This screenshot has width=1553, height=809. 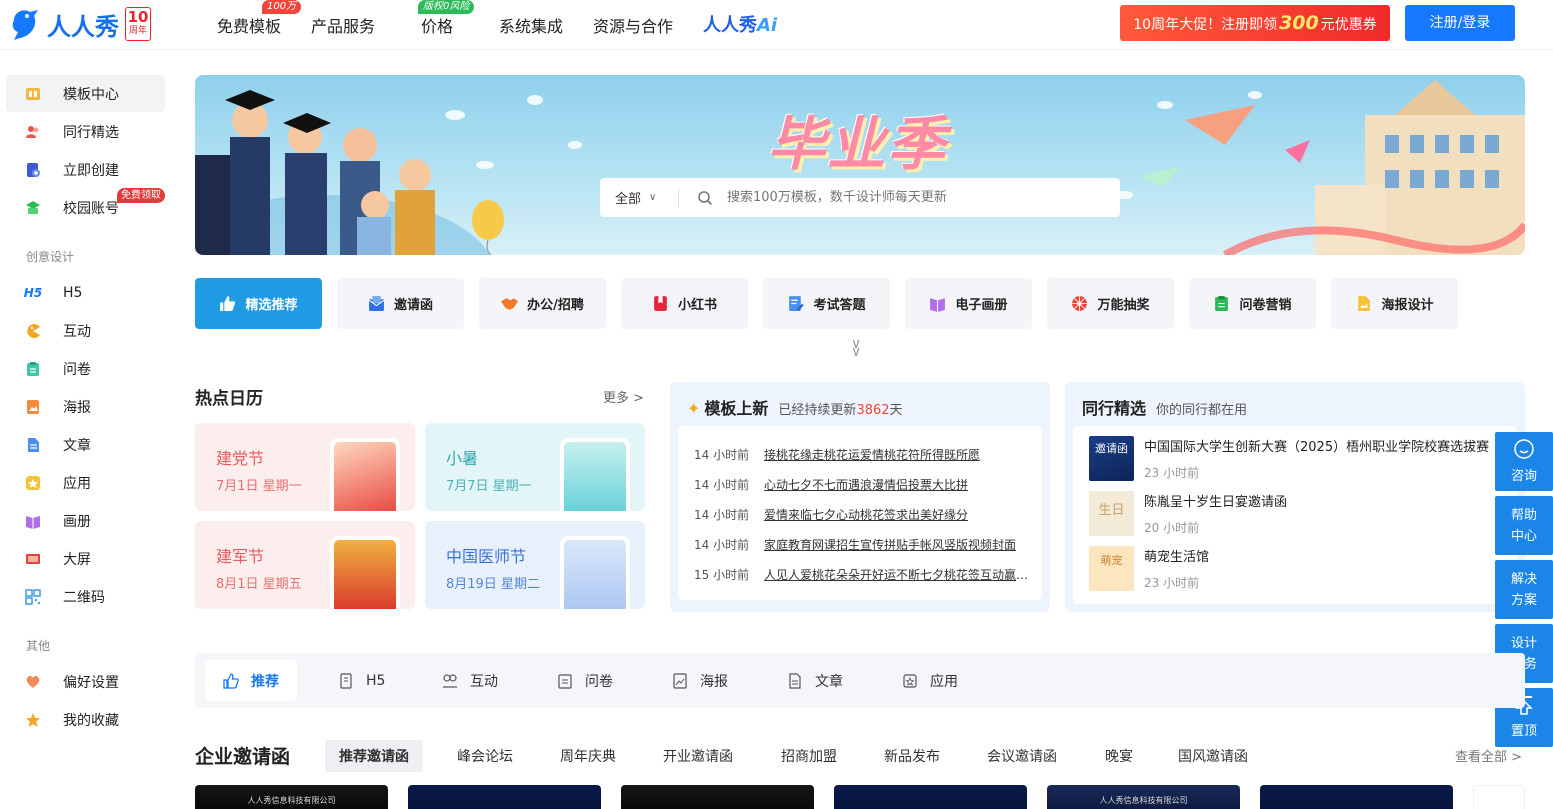 What do you see at coordinates (1110, 303) in the screenshot?
I see `category-lottery: 万能抽奖` at bounding box center [1110, 303].